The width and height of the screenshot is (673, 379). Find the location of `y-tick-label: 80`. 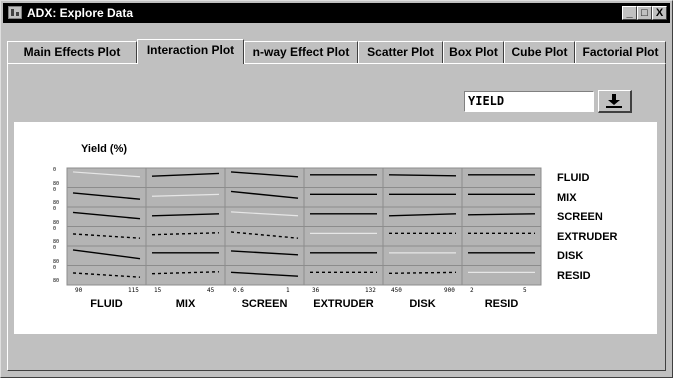

y-tick-label: 80 is located at coordinates (56, 281).